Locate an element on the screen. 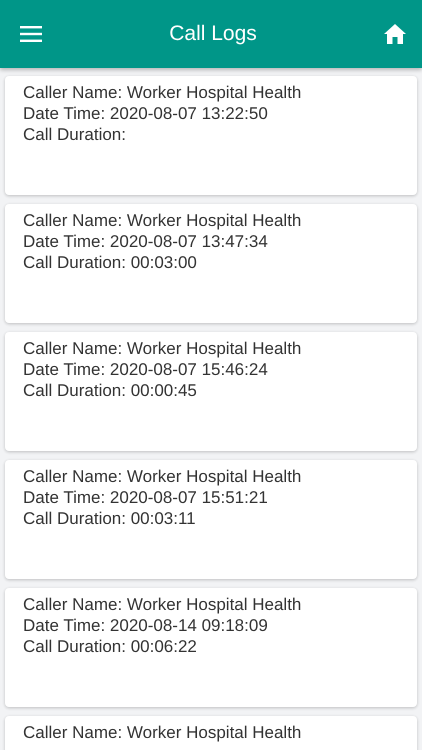 Image resolution: width=422 pixels, height=750 pixels. log-text: Call Duration: 00:00:45 is located at coordinates (110, 390).